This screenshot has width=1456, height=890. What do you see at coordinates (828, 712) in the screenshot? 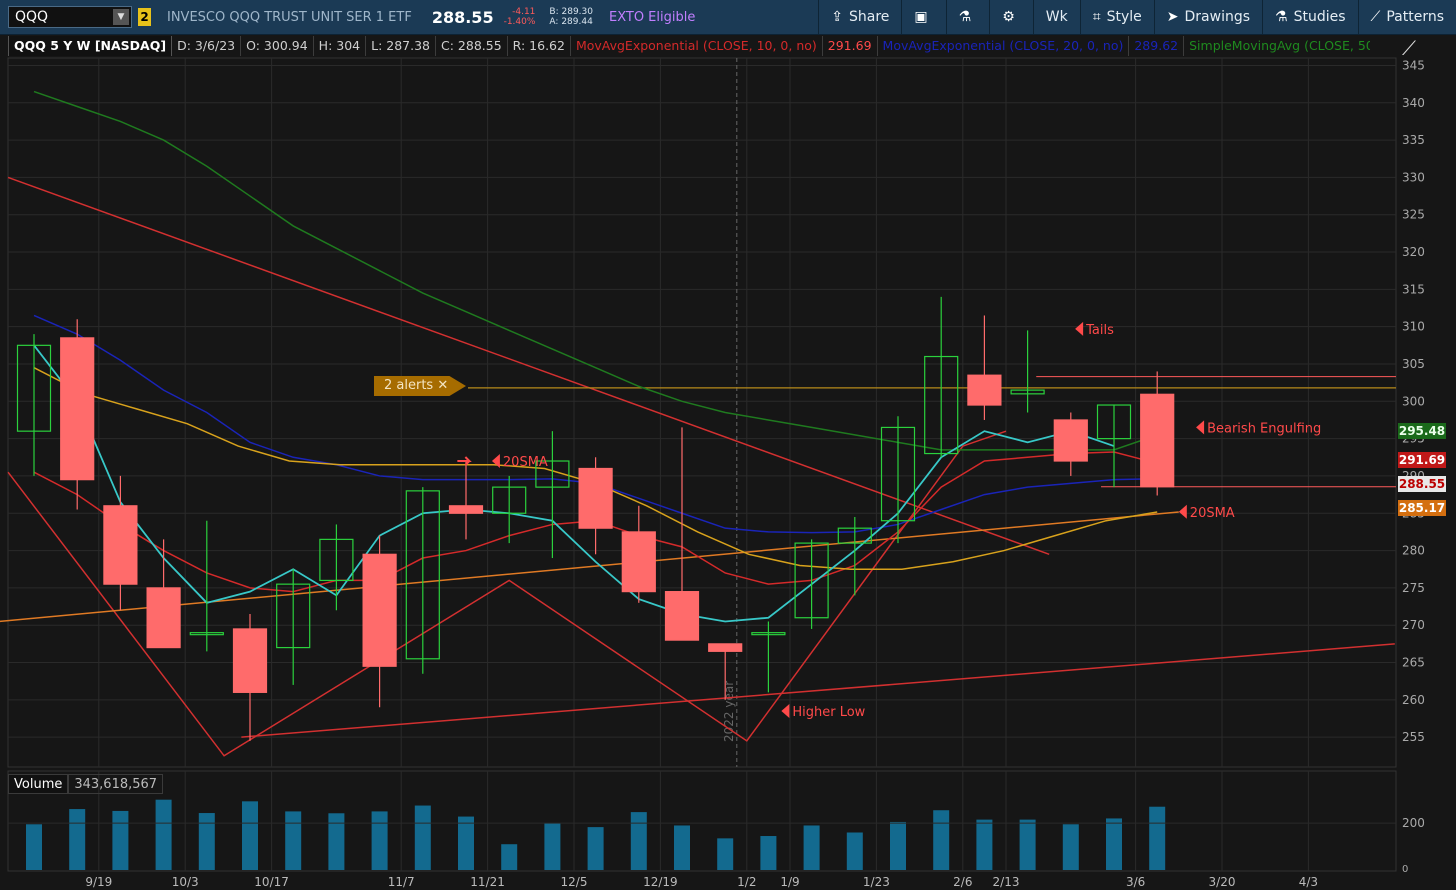
I see `annotation-label: Higher Low` at bounding box center [828, 712].